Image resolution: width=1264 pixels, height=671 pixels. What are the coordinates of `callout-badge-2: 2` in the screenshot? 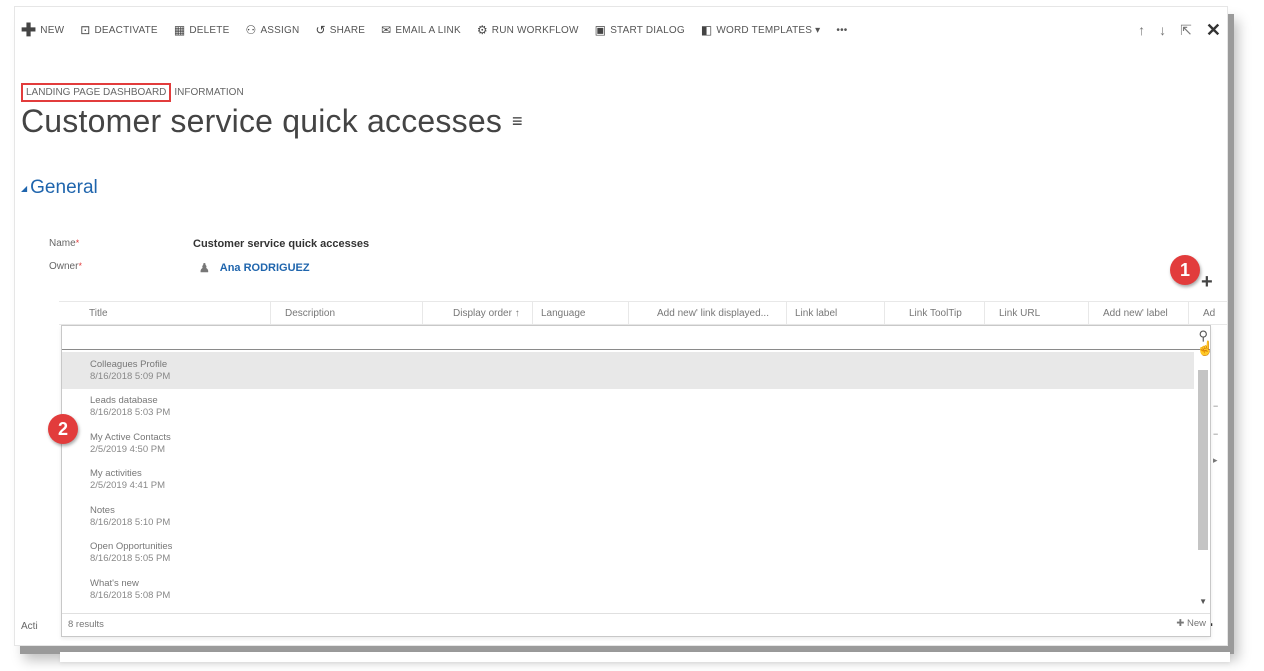 It's located at (63, 429).